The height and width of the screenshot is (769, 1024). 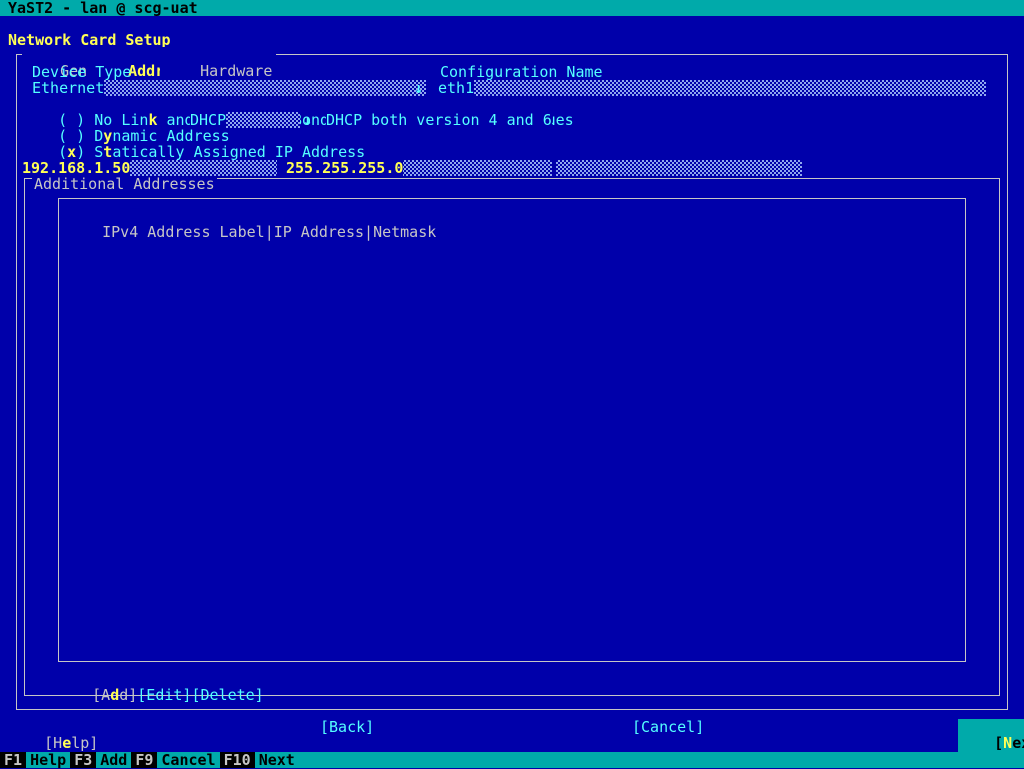 I want to click on dhcp-version-combo: DHCP both version 4 and 6, so click(x=439, y=120).